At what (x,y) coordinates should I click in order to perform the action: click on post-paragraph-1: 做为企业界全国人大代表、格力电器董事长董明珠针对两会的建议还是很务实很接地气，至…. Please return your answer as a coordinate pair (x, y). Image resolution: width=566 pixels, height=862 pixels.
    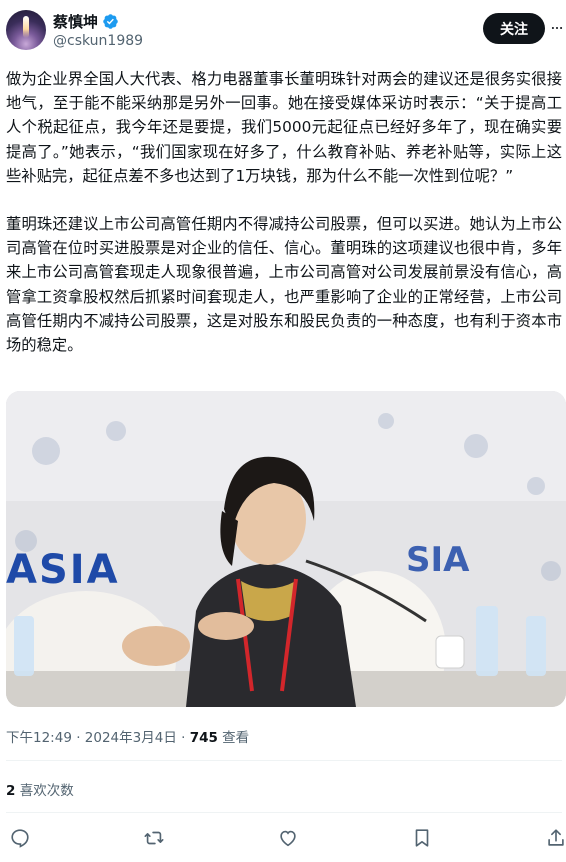
    Looking at the image, I should click on (284, 127).